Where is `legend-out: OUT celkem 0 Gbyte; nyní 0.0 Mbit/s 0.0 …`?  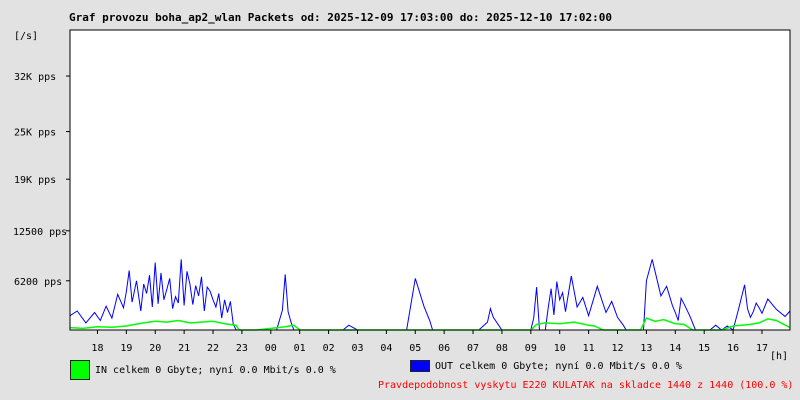 legend-out: OUT celkem 0 Gbyte; nyní 0.0 Mbit/s 0.0 … is located at coordinates (546, 366).